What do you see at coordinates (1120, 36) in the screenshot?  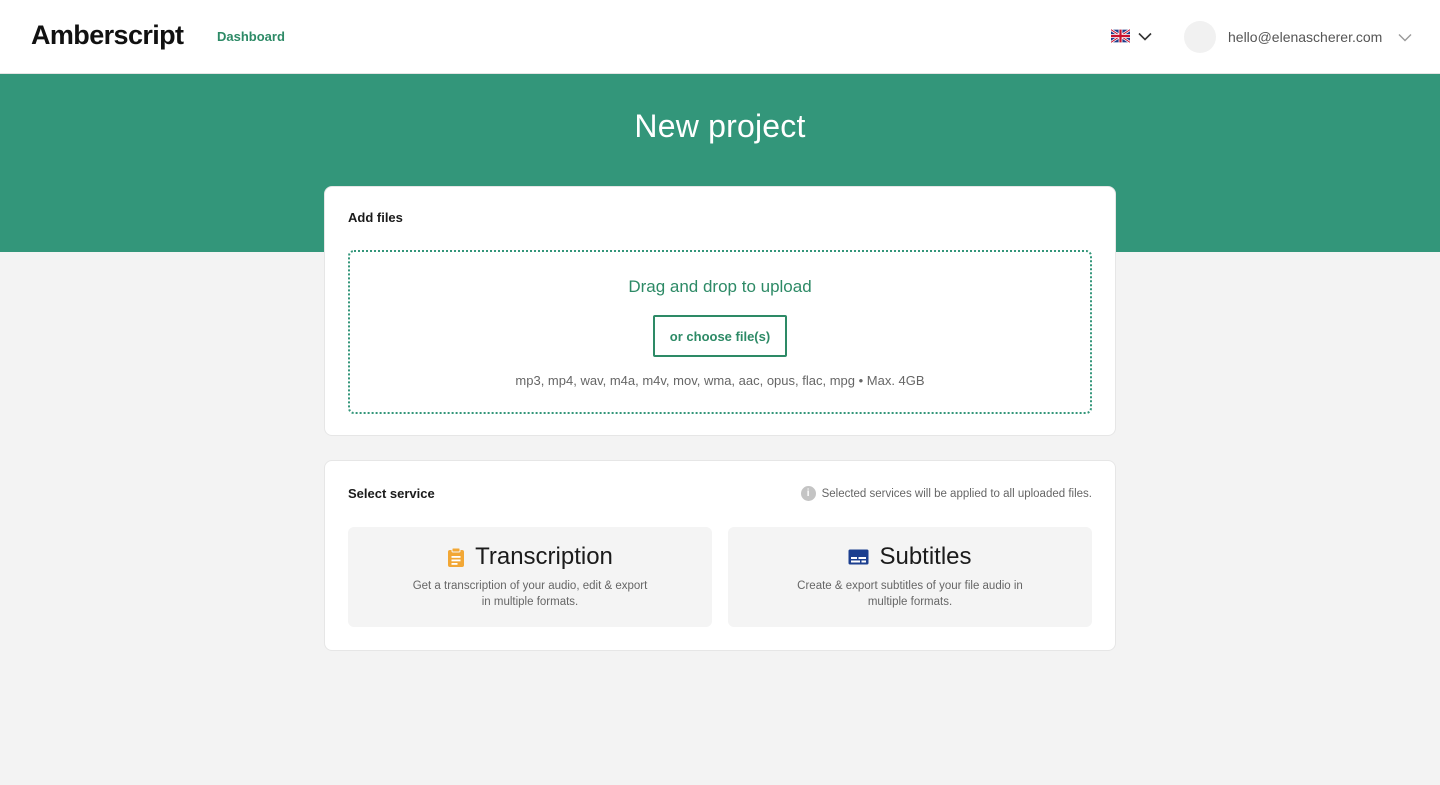 I see `uk-flag-icon` at bounding box center [1120, 36].